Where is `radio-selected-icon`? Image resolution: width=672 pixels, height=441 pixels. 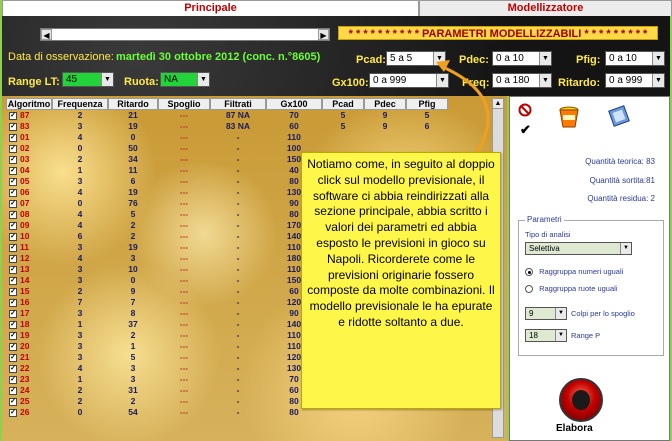 radio-selected-icon is located at coordinates (529, 272).